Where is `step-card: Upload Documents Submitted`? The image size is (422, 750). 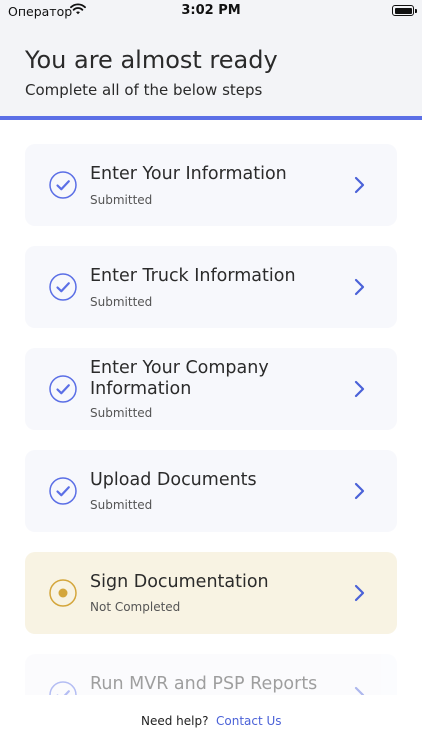 step-card: Upload Documents Submitted is located at coordinates (211, 491).